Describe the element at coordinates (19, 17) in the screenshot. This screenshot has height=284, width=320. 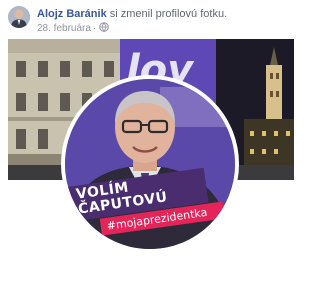
I see `author-avatar` at that location.